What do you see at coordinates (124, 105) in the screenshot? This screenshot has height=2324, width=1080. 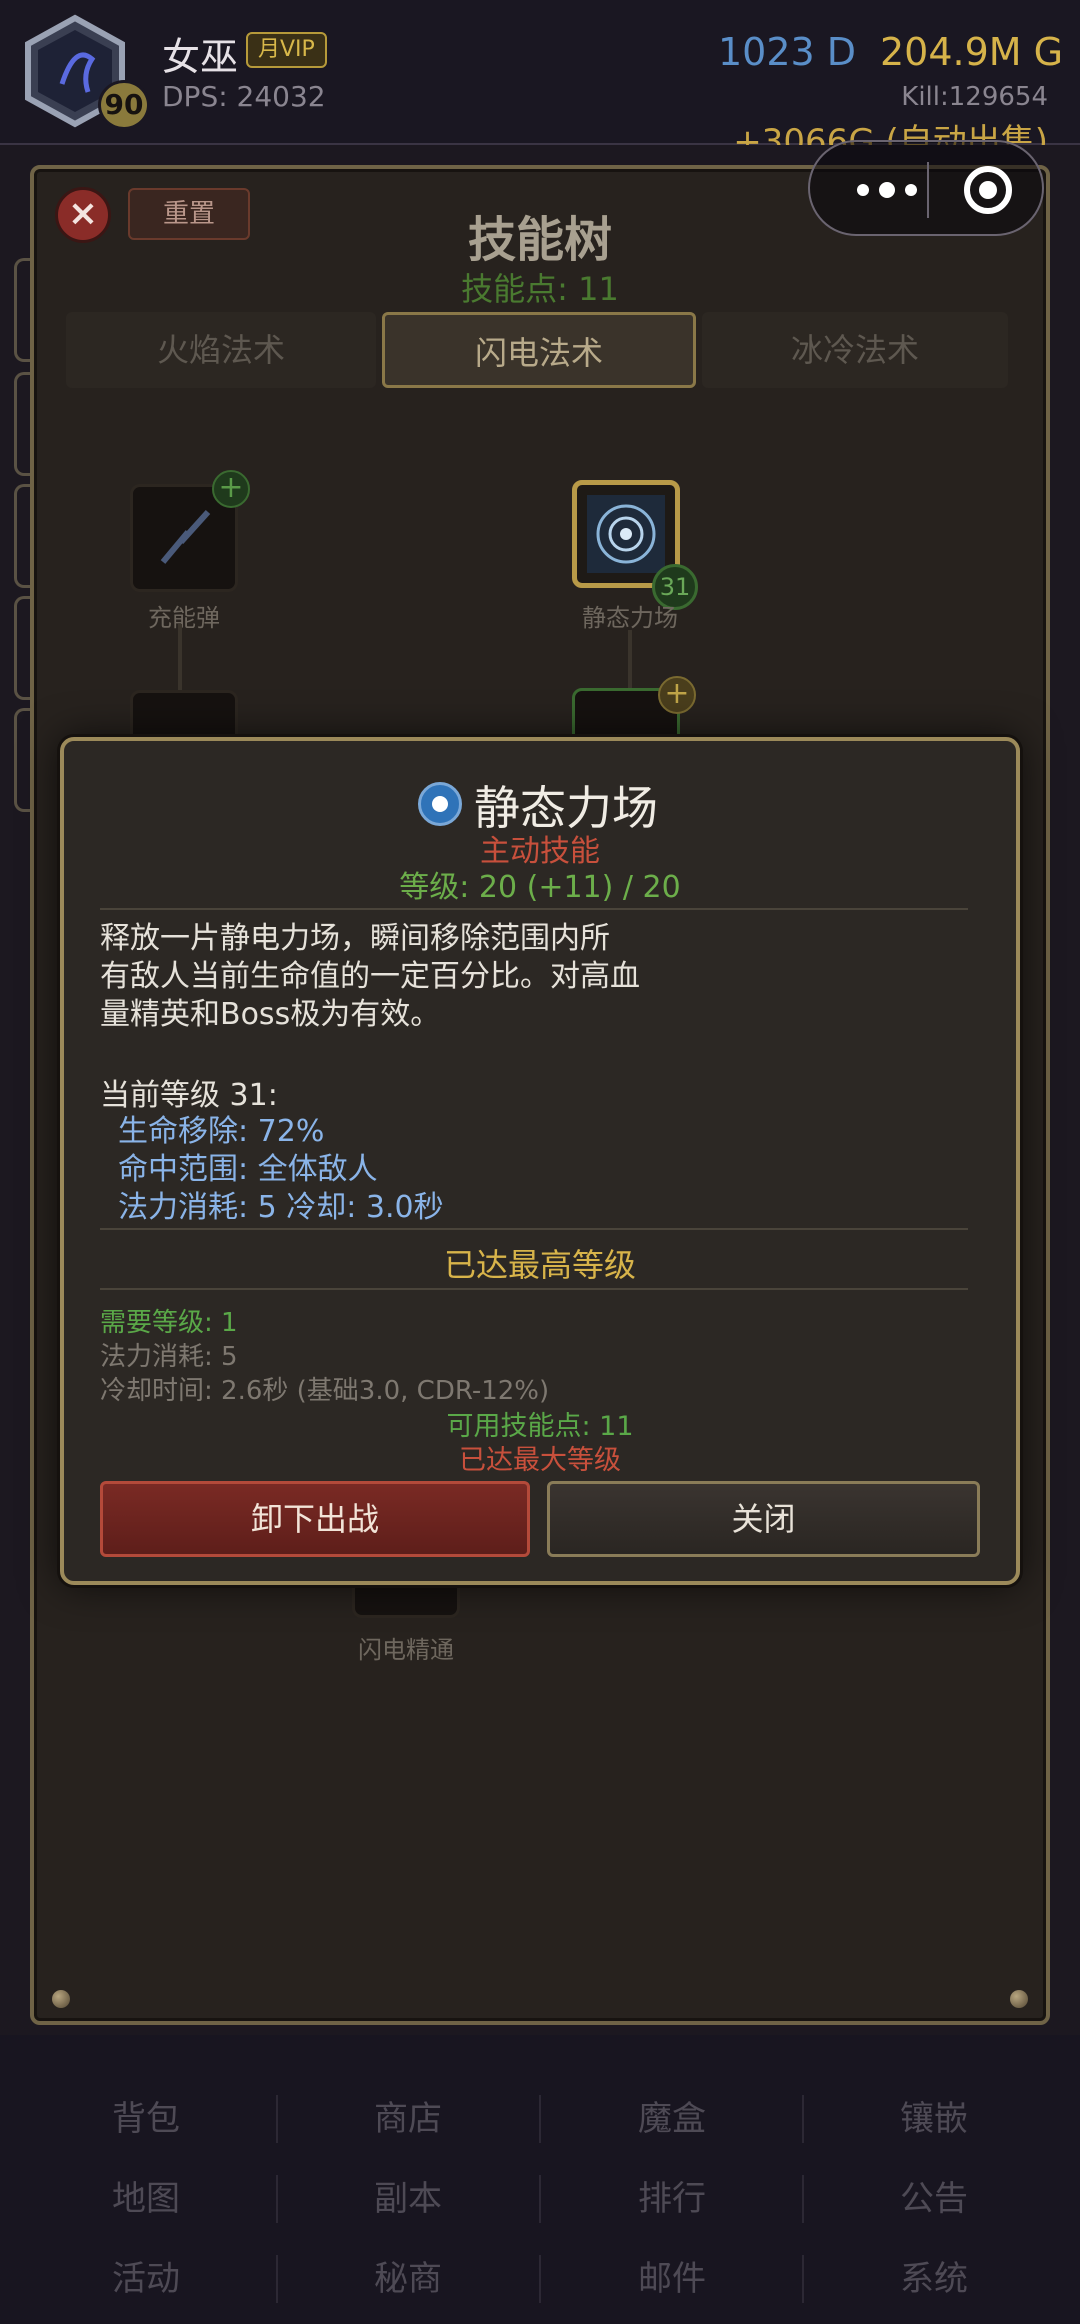 I see `hero-level-badge: 90` at bounding box center [124, 105].